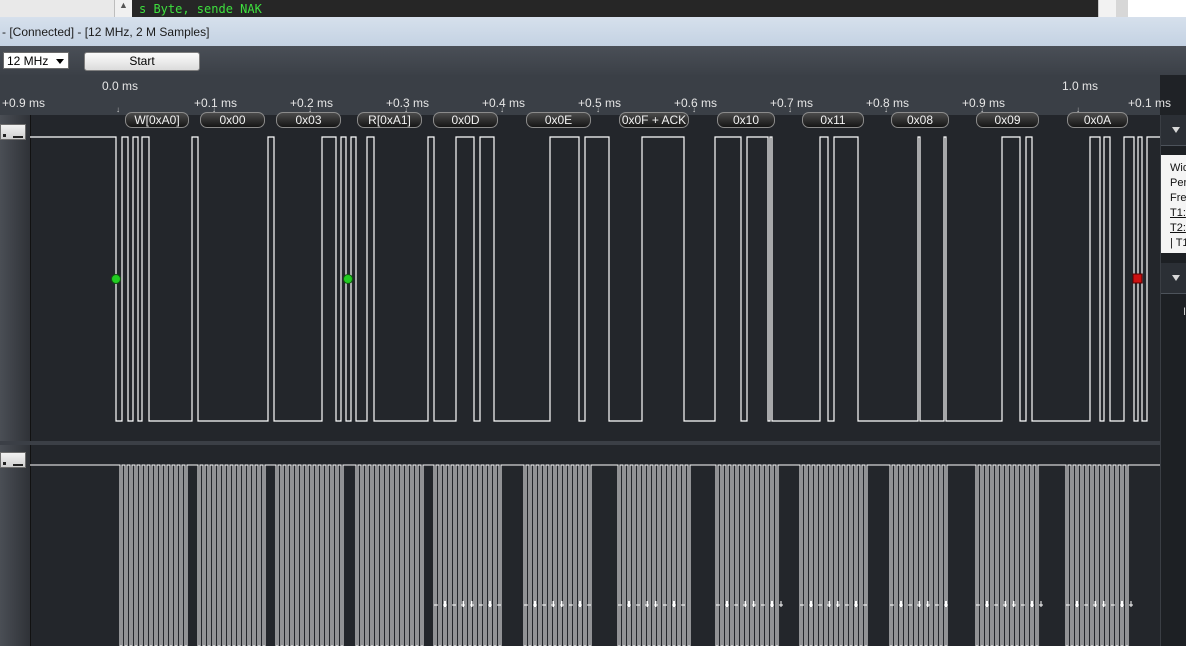 The height and width of the screenshot is (646, 1186). I want to click on decoded-byte-pill: 0x0A, so click(1097, 120).